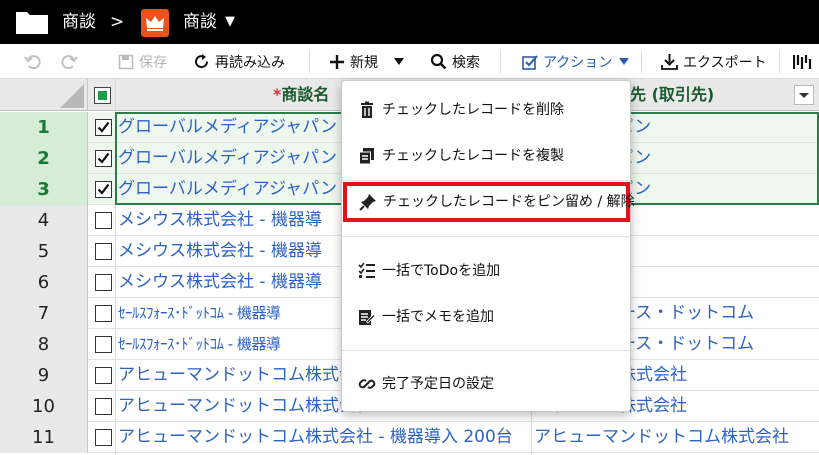  I want to click on menu-item-bulk-todo: 一括でToDoを追加, so click(486, 271).